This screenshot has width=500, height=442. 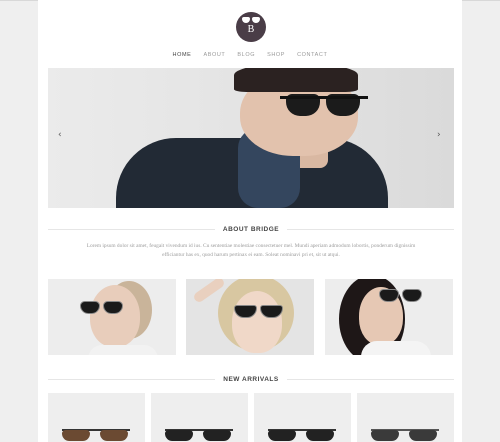 I want to click on sunglasses-icon, so click(x=251, y=20).